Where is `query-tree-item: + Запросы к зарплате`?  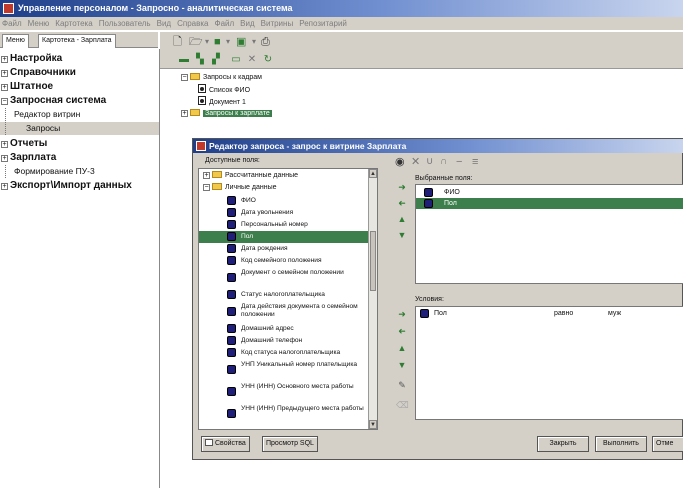
query-tree-item: + Запросы к зарплате is located at coordinates (226, 113).